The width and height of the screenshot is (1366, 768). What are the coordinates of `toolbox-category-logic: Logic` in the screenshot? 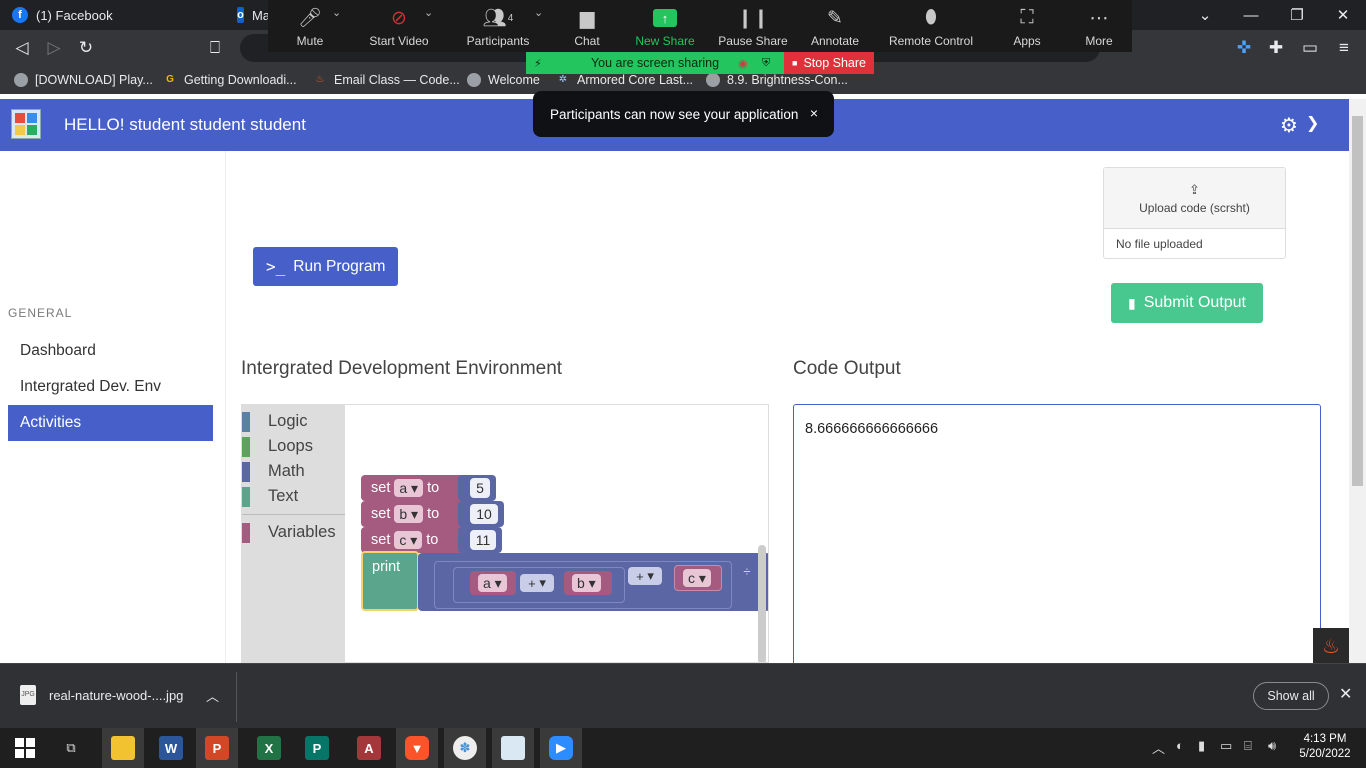 It's located at (274, 421).